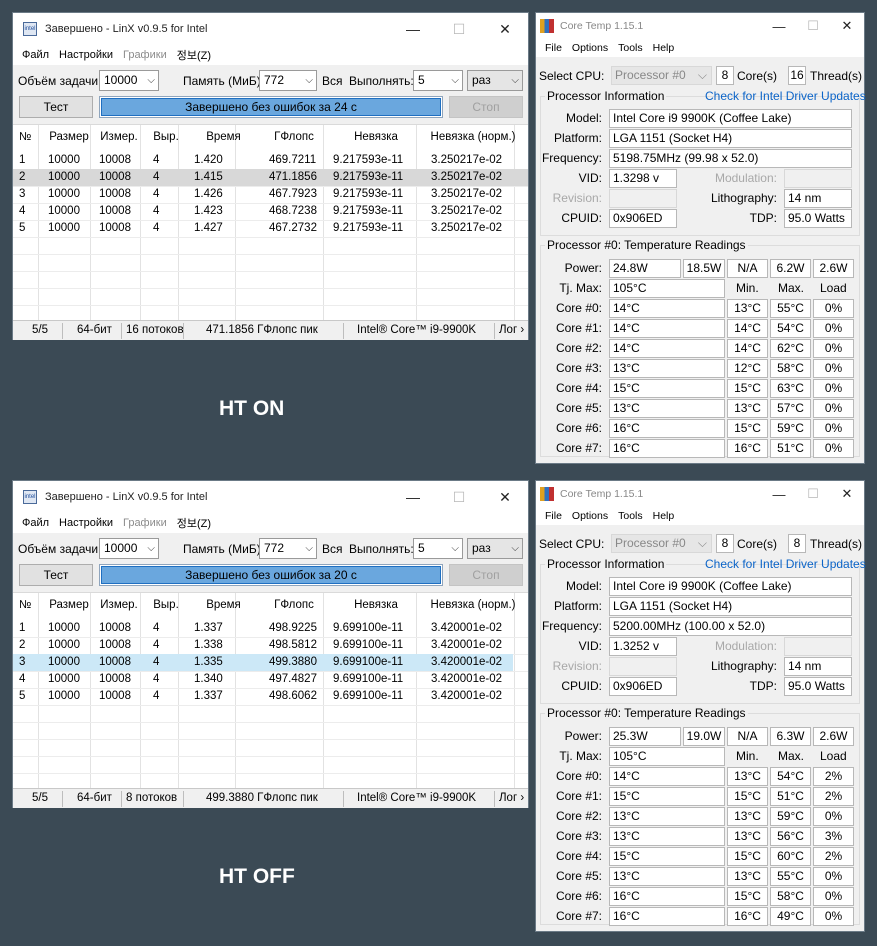 This screenshot has width=877, height=946. Describe the element at coordinates (64, 628) in the screenshot. I see `table-cell: 10000` at that location.